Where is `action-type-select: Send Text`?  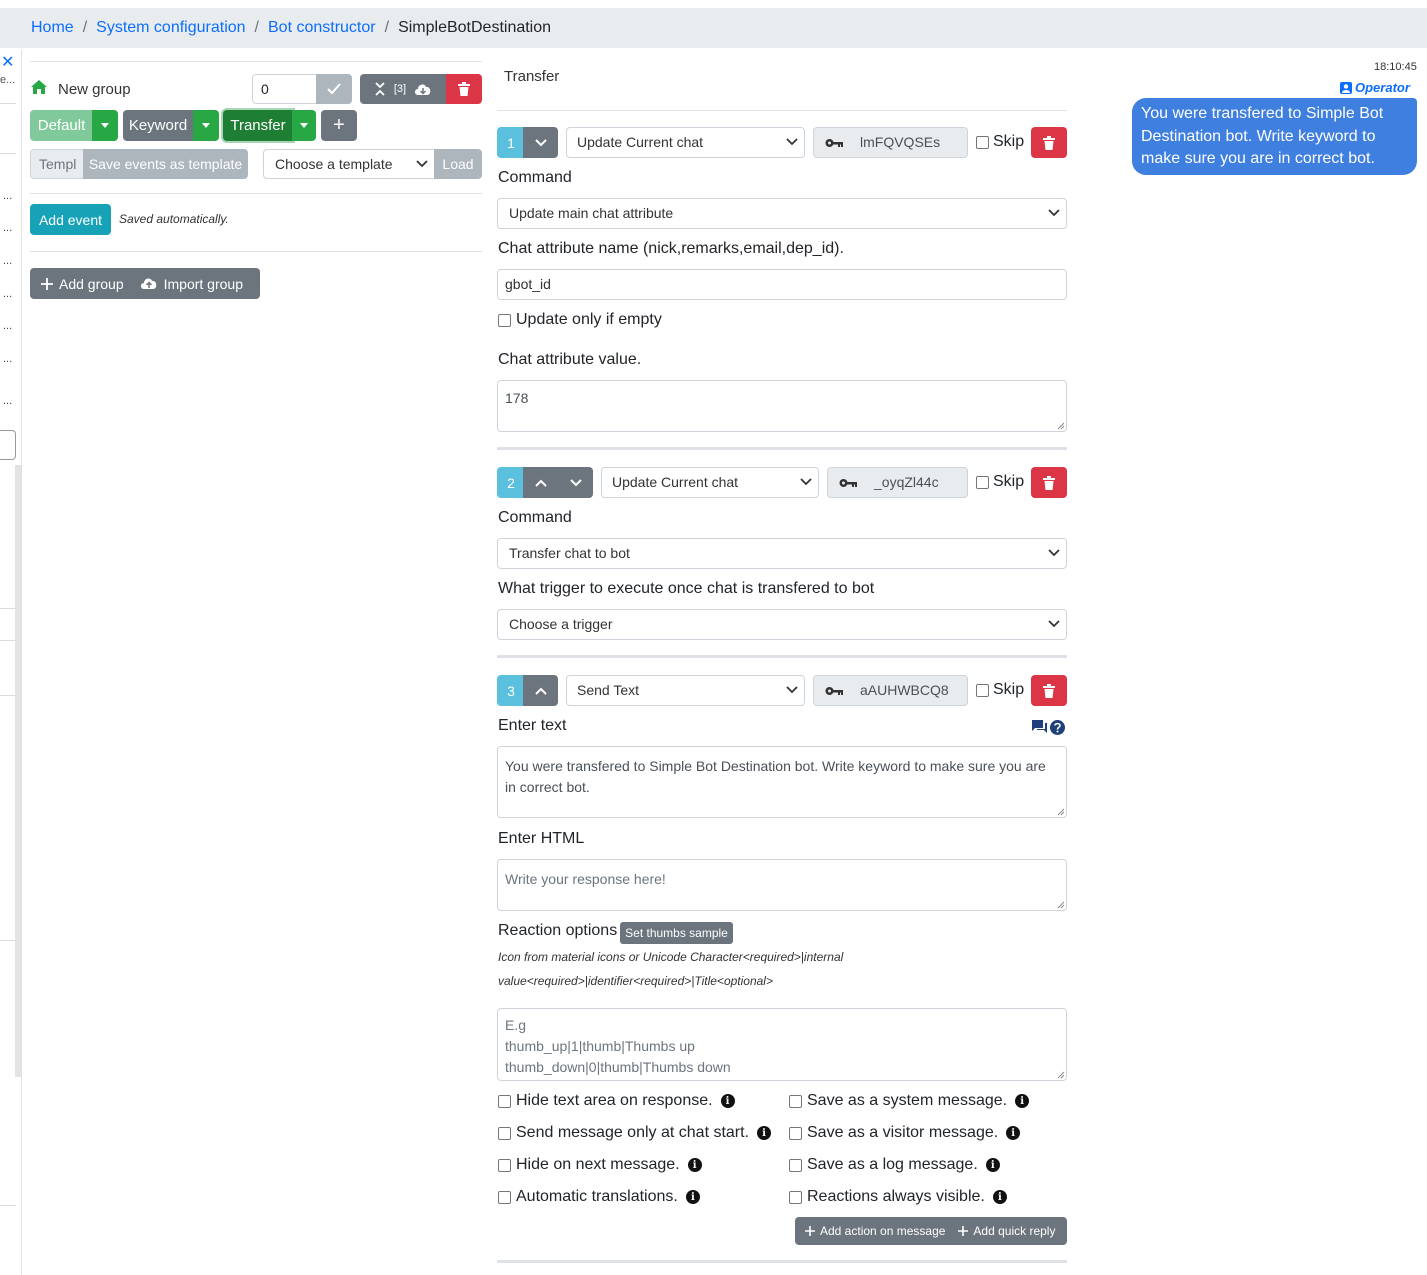
action-type-select: Send Text is located at coordinates (685, 690).